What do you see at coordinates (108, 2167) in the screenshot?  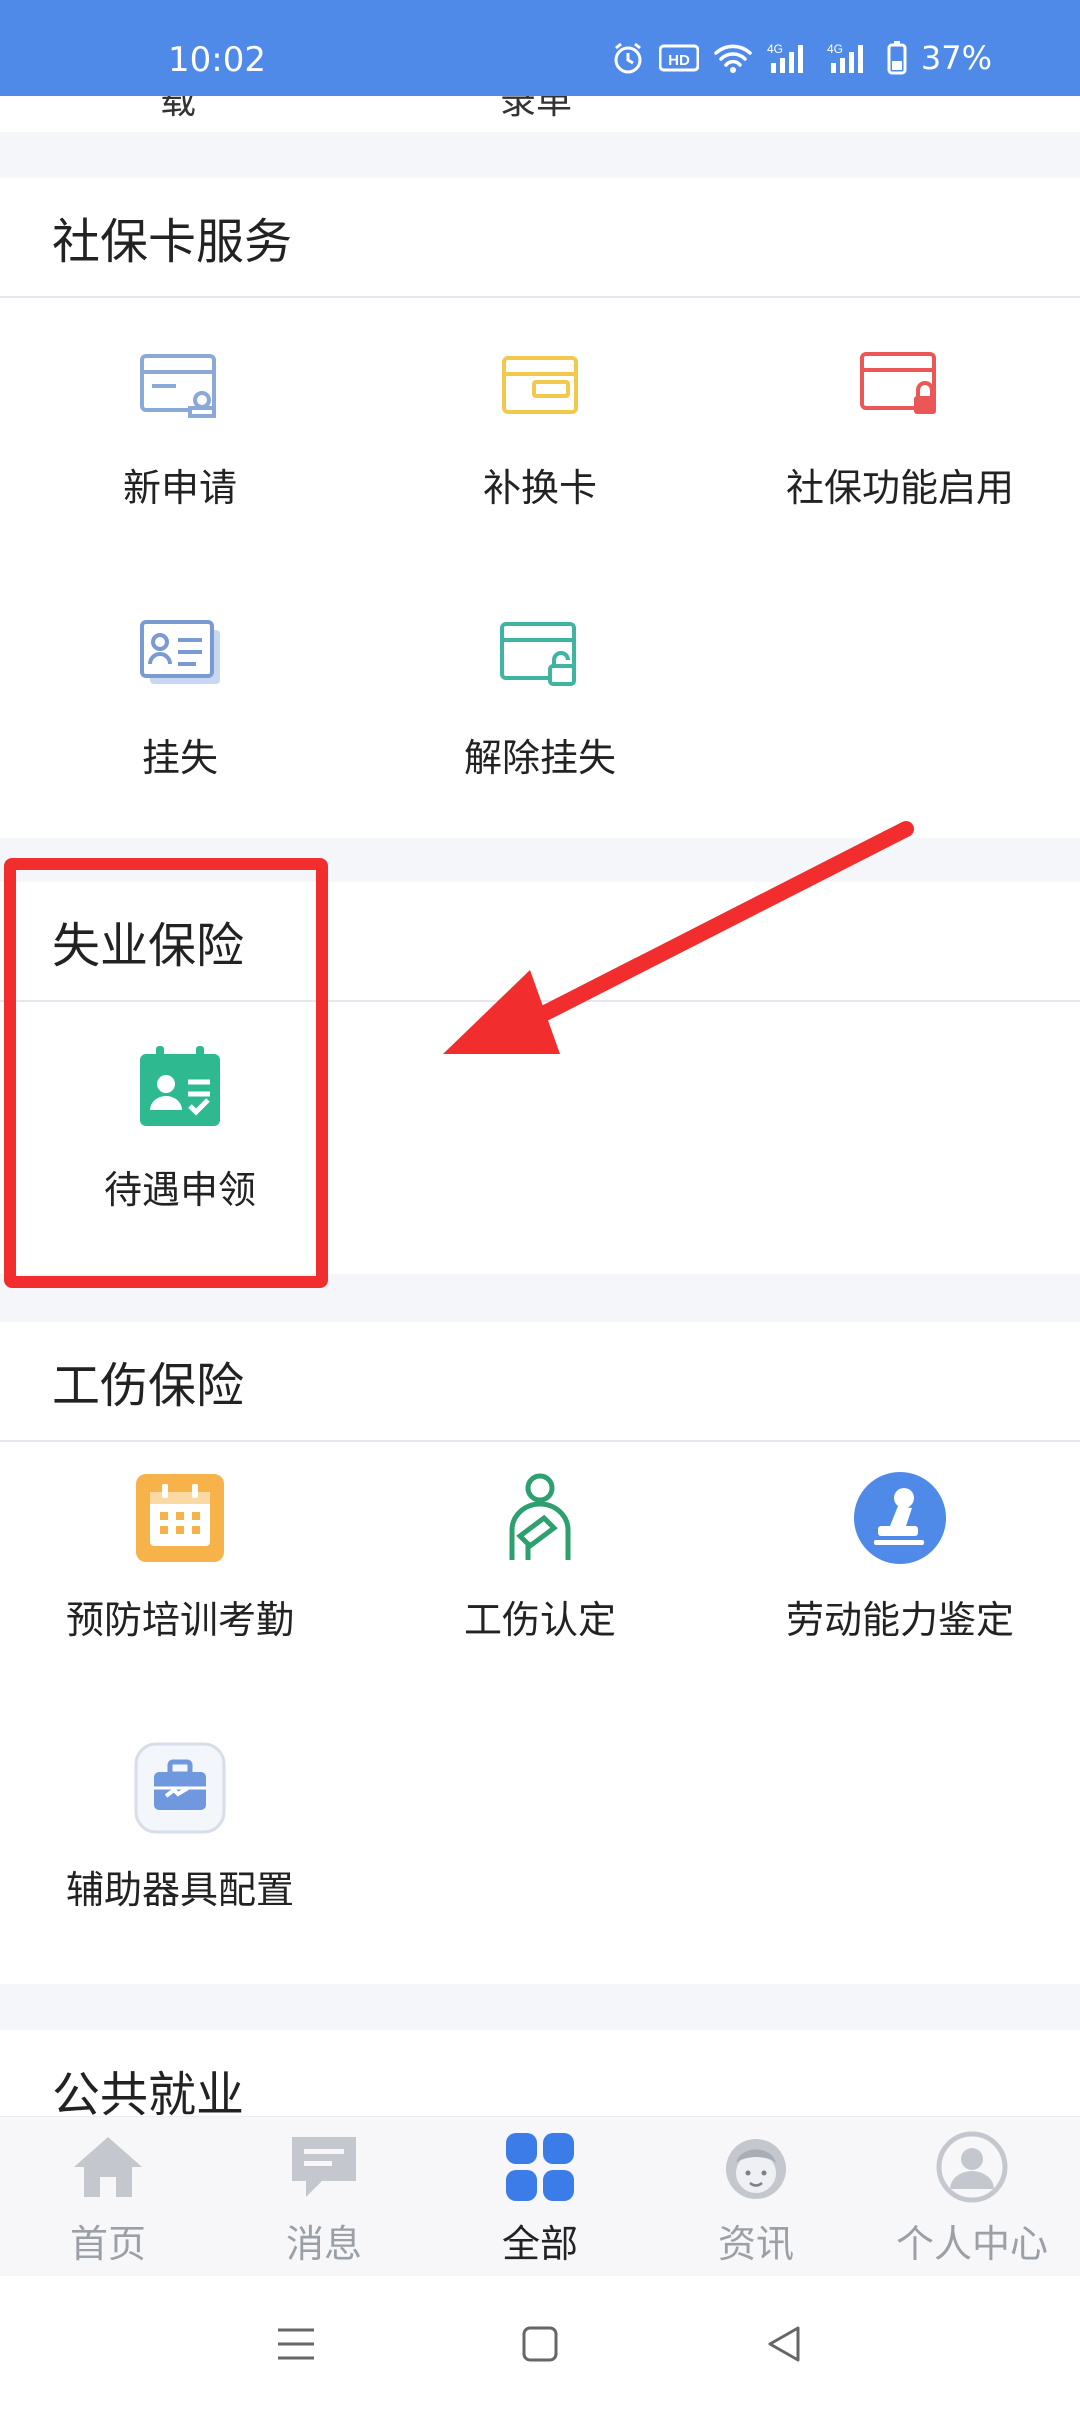 I see `home-icon` at bounding box center [108, 2167].